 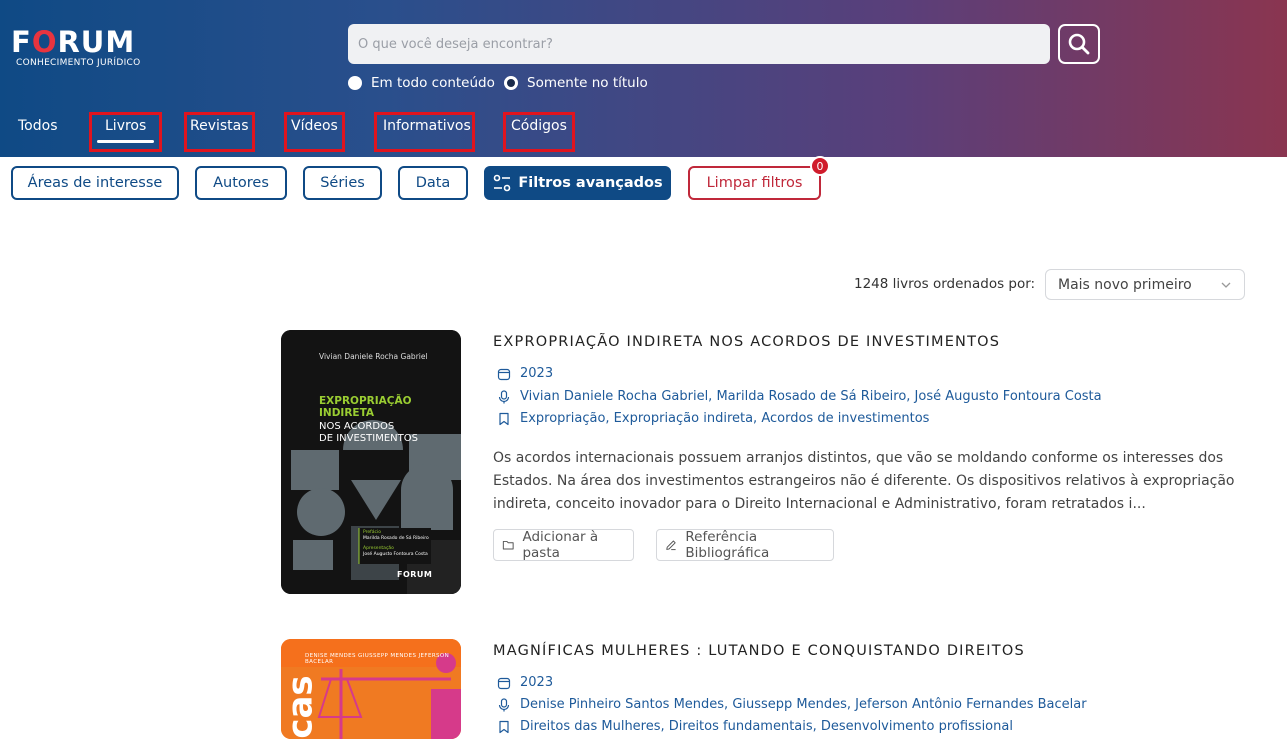 What do you see at coordinates (590, 183) in the screenshot?
I see `advanced-filters-label: Filtros avançados` at bounding box center [590, 183].